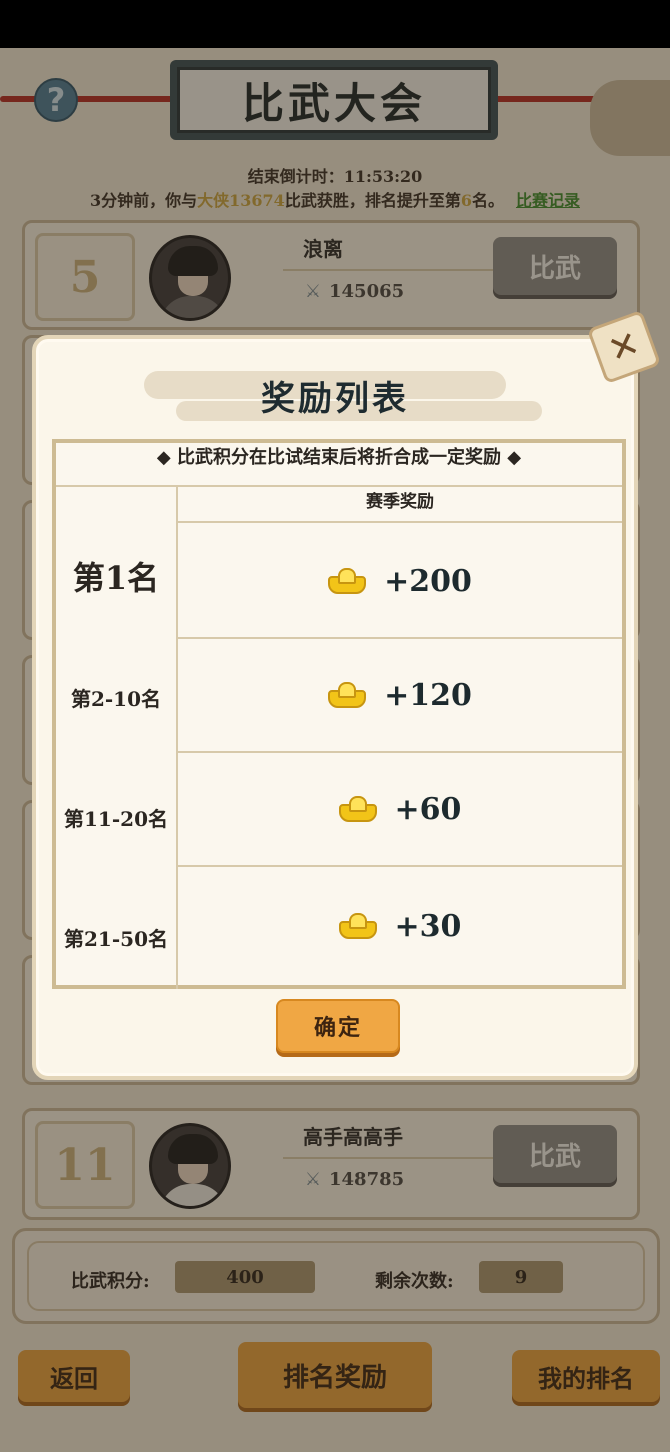 Image resolution: width=670 pixels, height=1452 pixels. I want to click on rank-range-label: 第11-20名, so click(116, 819).